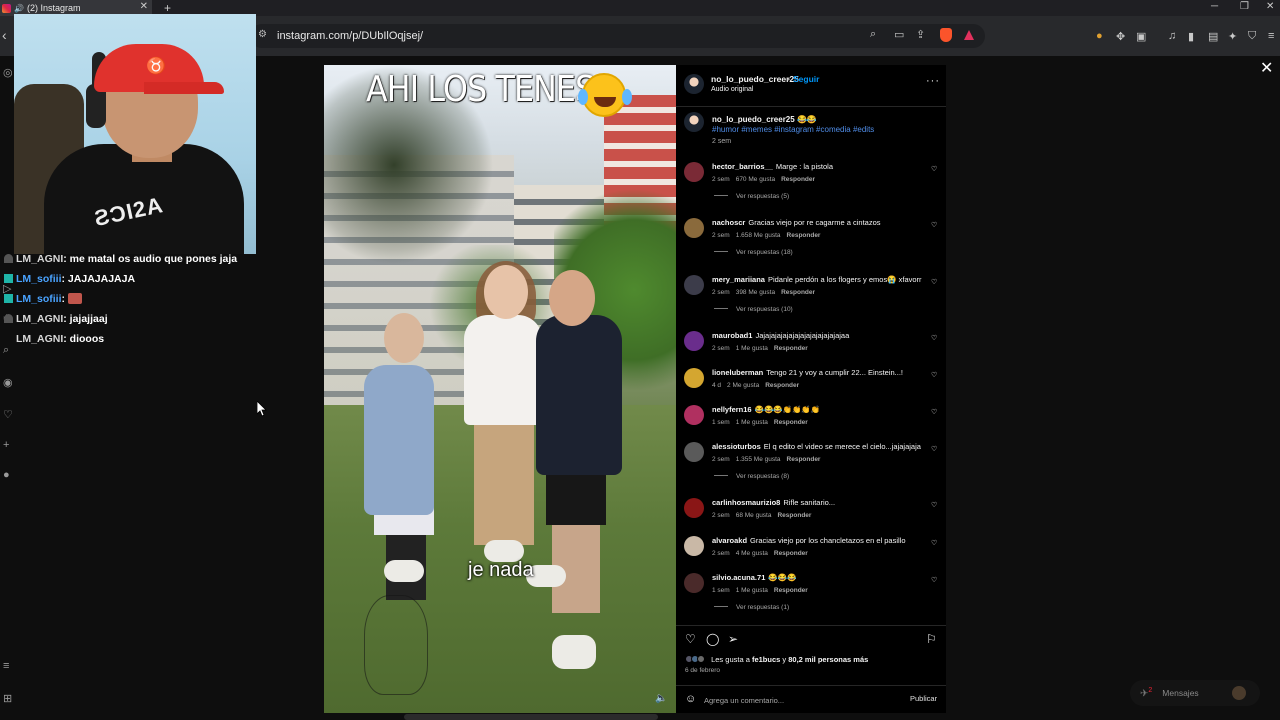 This screenshot has height=720, width=1280. I want to click on window-close-button: ✕, so click(1270, 6).